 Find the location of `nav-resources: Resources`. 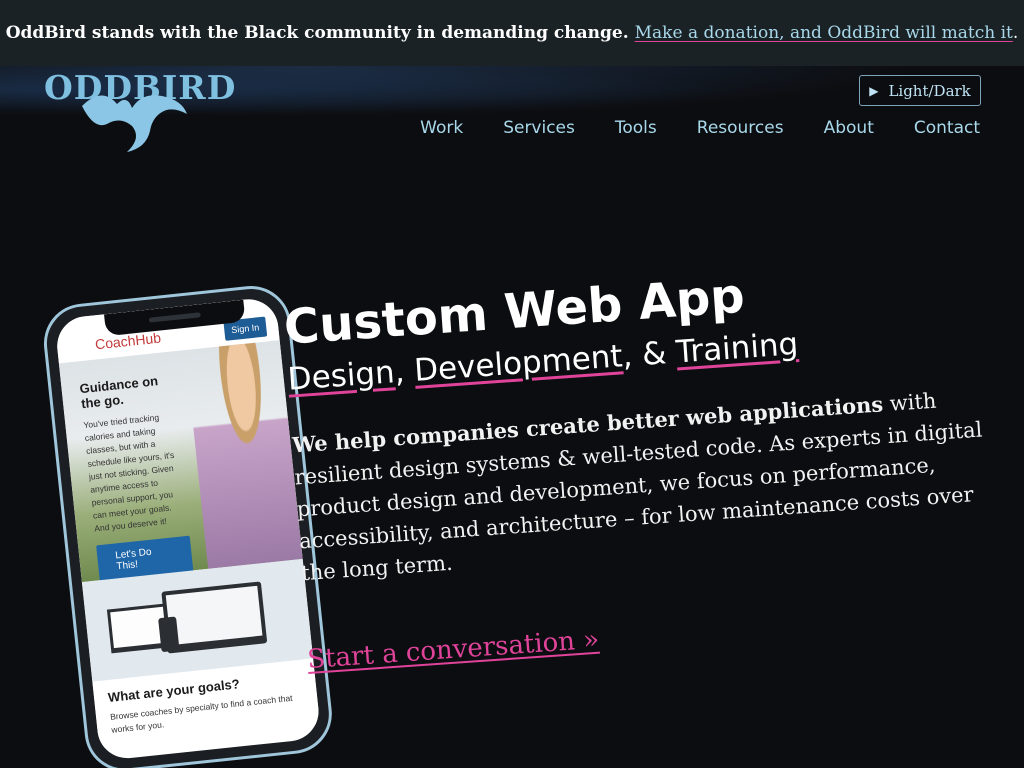

nav-resources: Resources is located at coordinates (740, 128).